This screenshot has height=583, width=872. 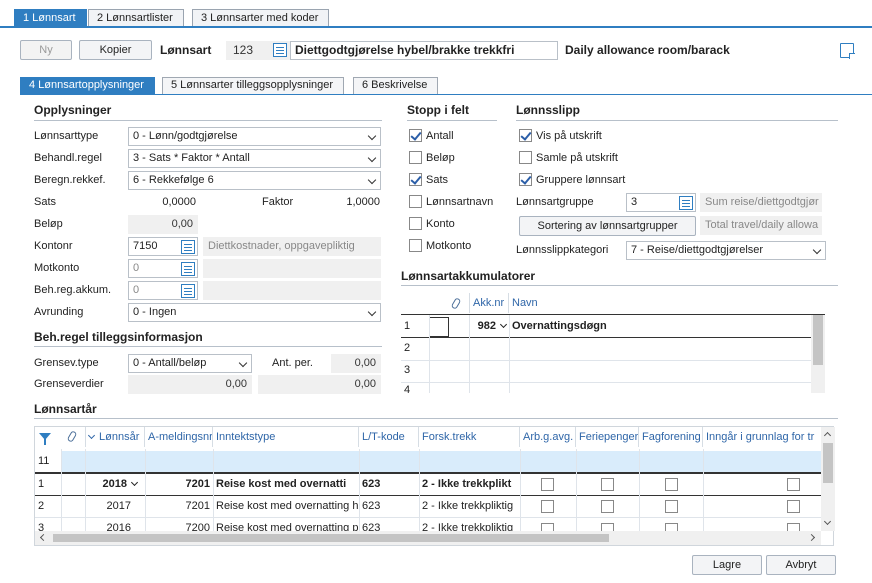 I want to click on col-inntektstype: Inntektstype, so click(x=286, y=437).